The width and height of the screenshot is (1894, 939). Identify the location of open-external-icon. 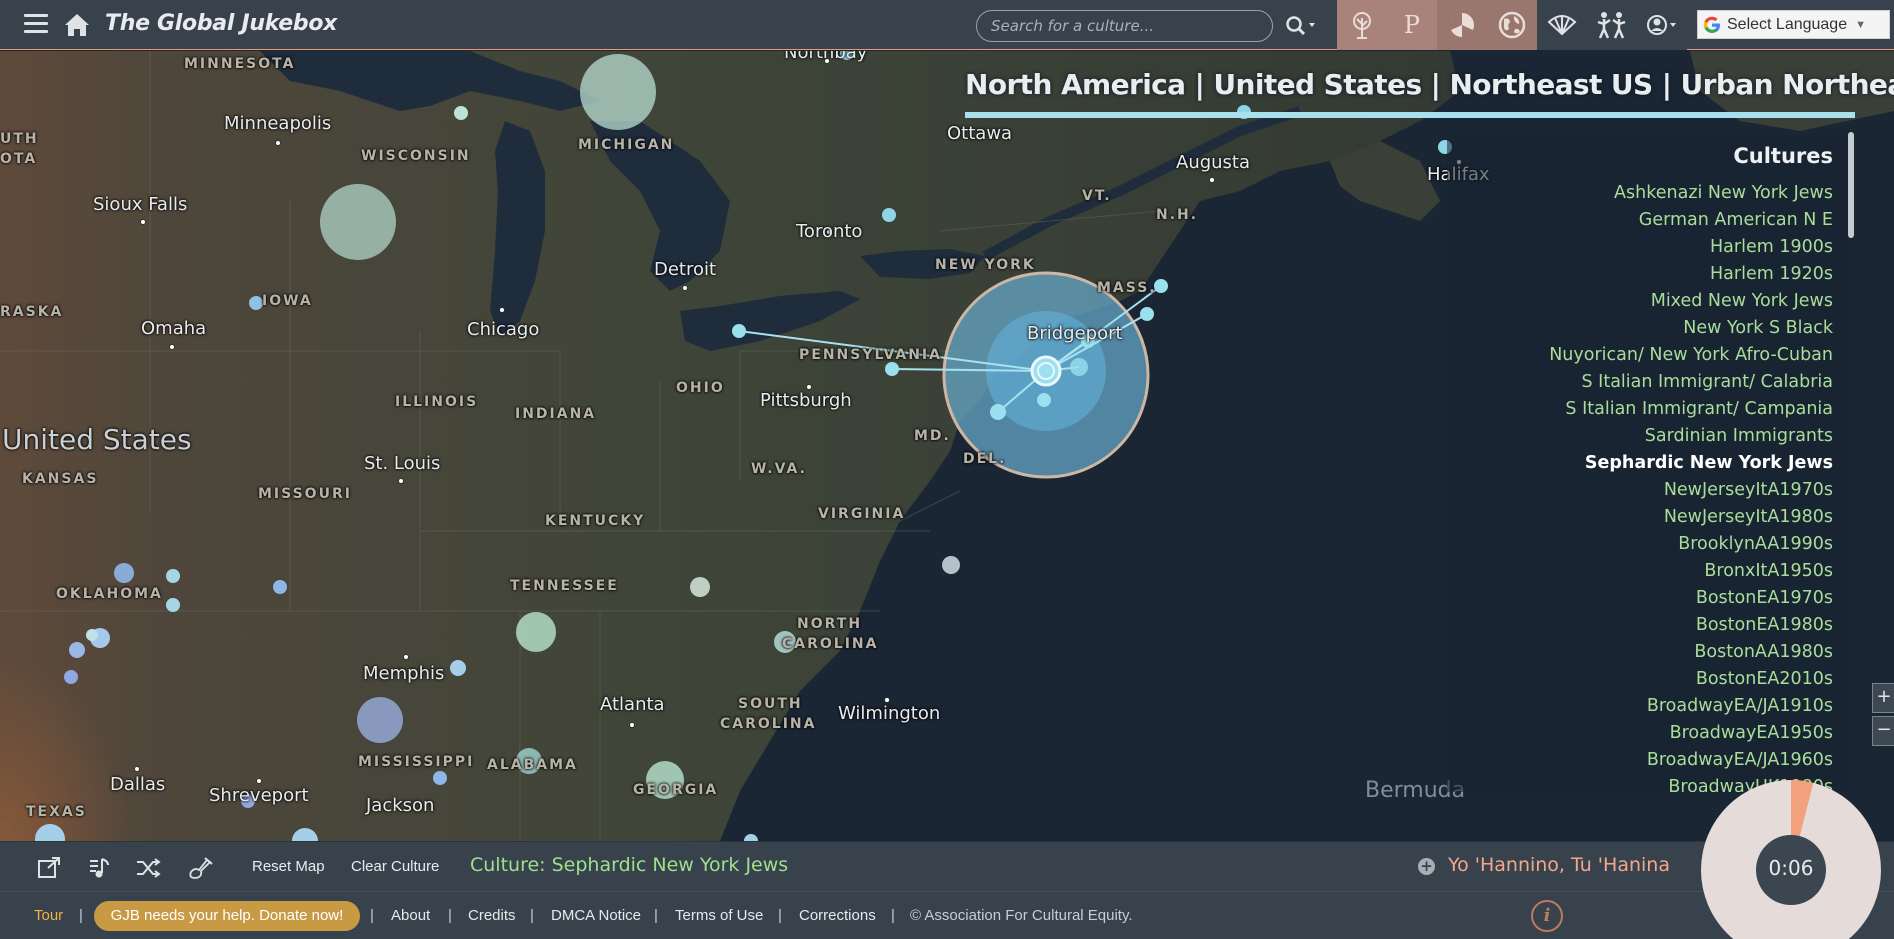
(49, 868).